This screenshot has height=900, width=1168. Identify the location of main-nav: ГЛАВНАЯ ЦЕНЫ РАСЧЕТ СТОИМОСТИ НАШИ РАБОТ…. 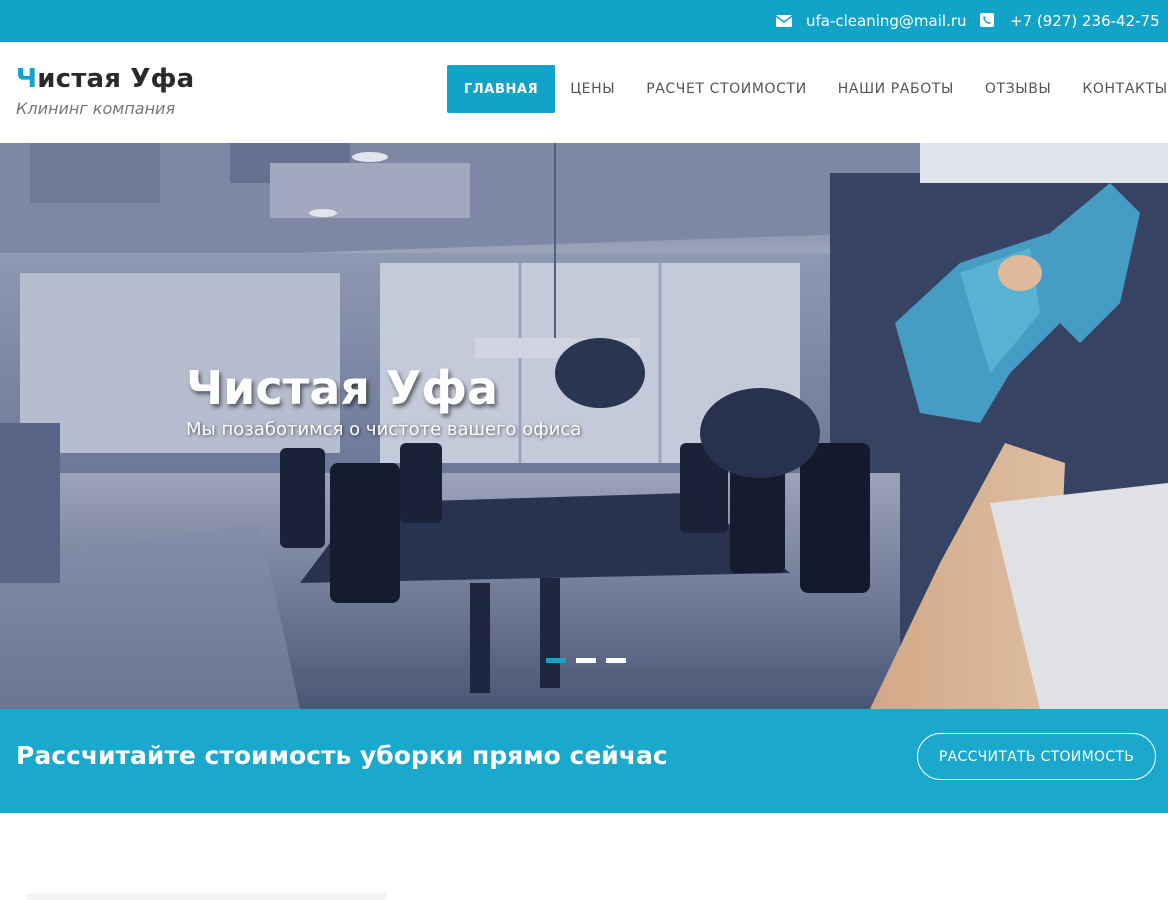
(807, 89).